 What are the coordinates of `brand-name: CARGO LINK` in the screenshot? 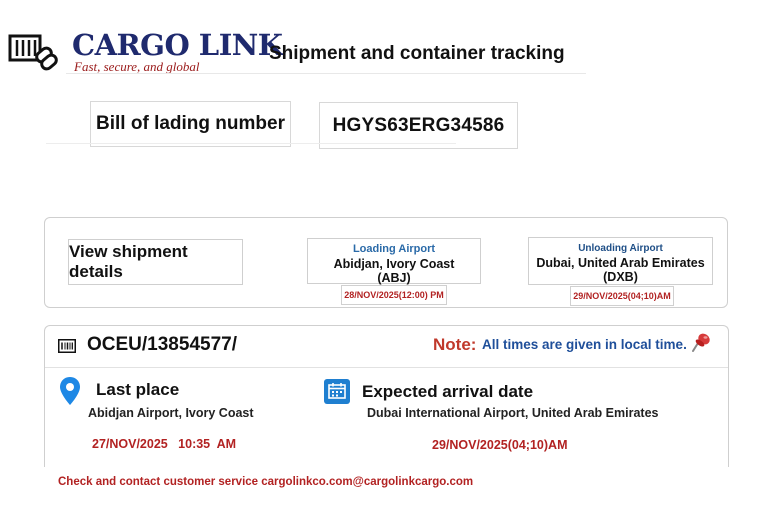 It's located at (177, 45).